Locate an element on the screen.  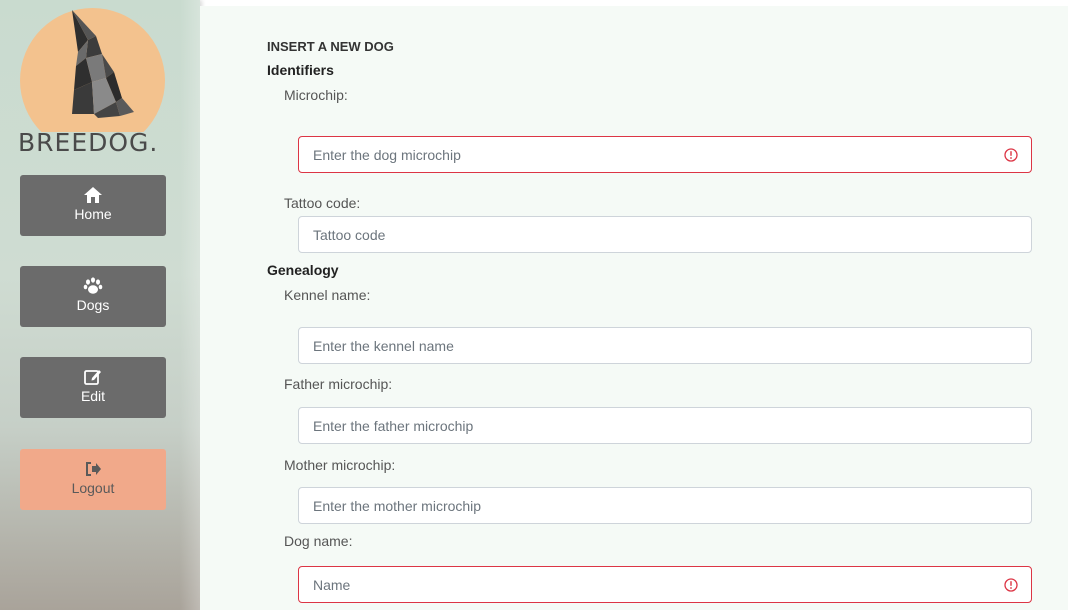
microchip-input is located at coordinates (665, 154).